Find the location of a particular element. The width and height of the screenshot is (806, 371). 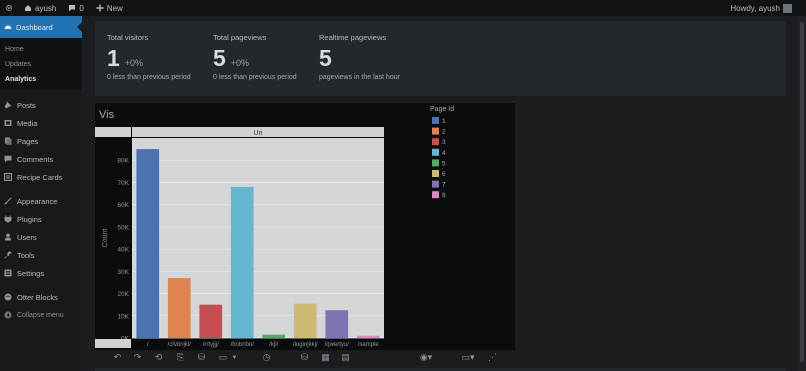

facet-corner is located at coordinates (113, 132).